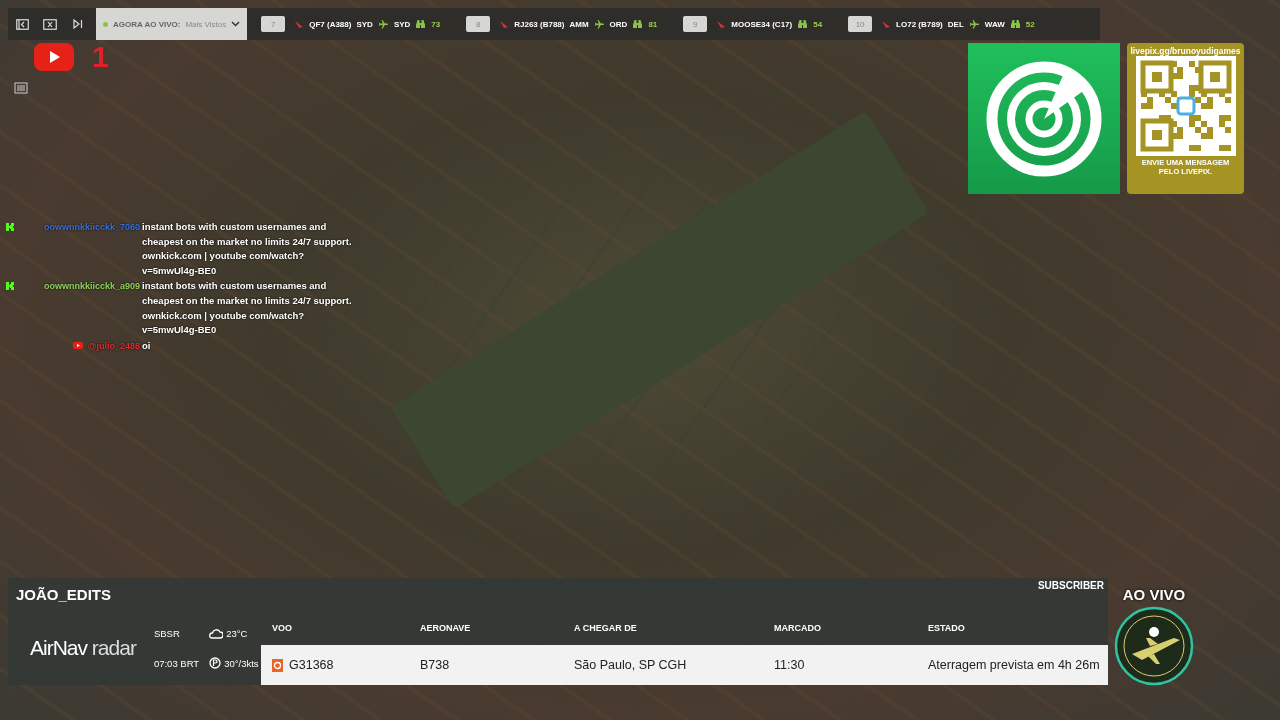  What do you see at coordinates (77, 345) in the screenshot?
I see `youtube-icon` at bounding box center [77, 345].